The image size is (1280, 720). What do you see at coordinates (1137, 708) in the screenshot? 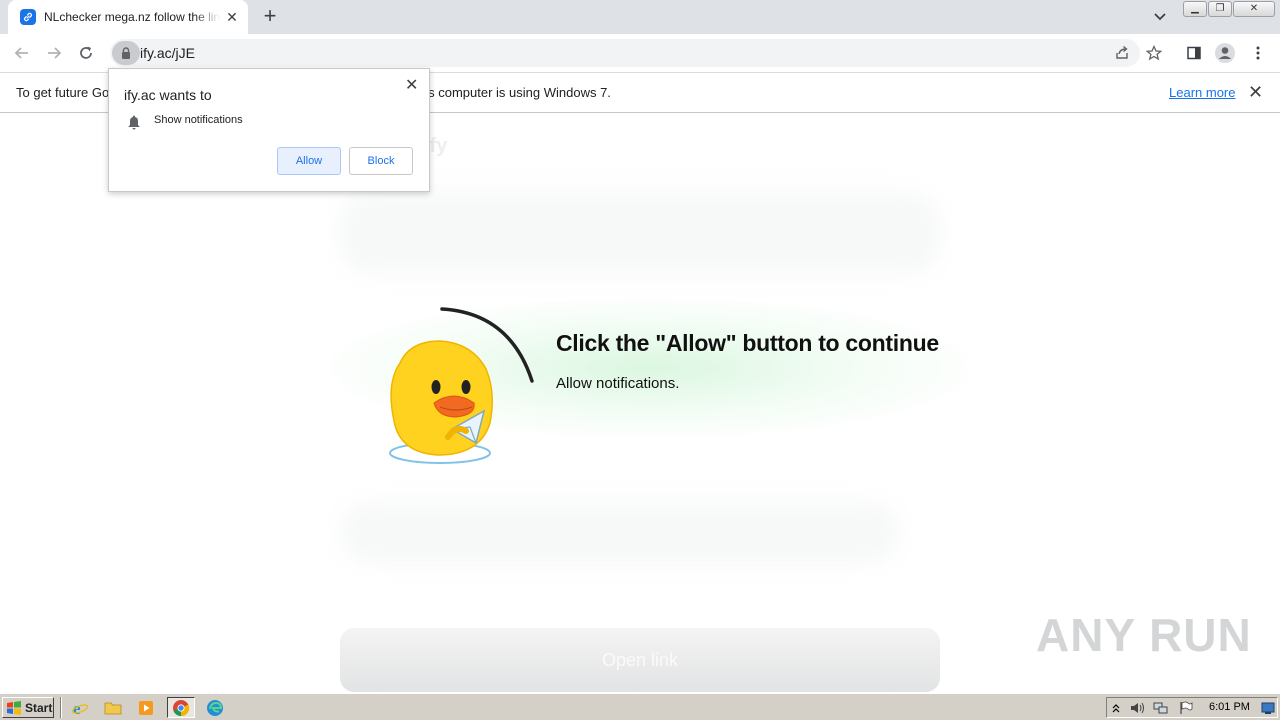
I see `volume-icon` at bounding box center [1137, 708].